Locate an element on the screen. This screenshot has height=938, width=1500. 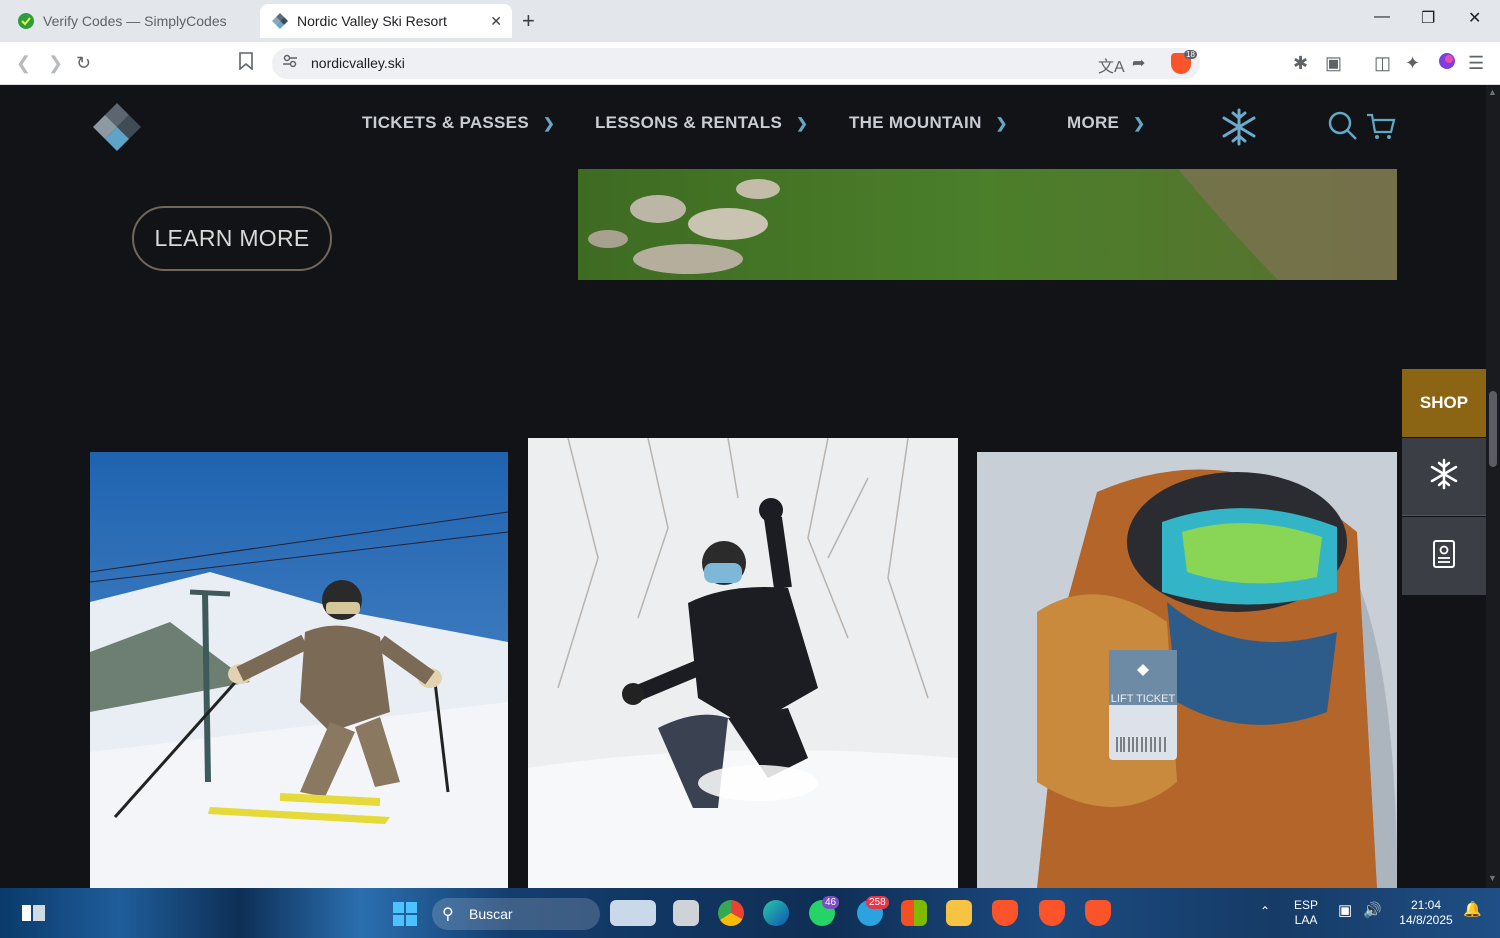
windows-start-icon is located at coordinates (405, 916).